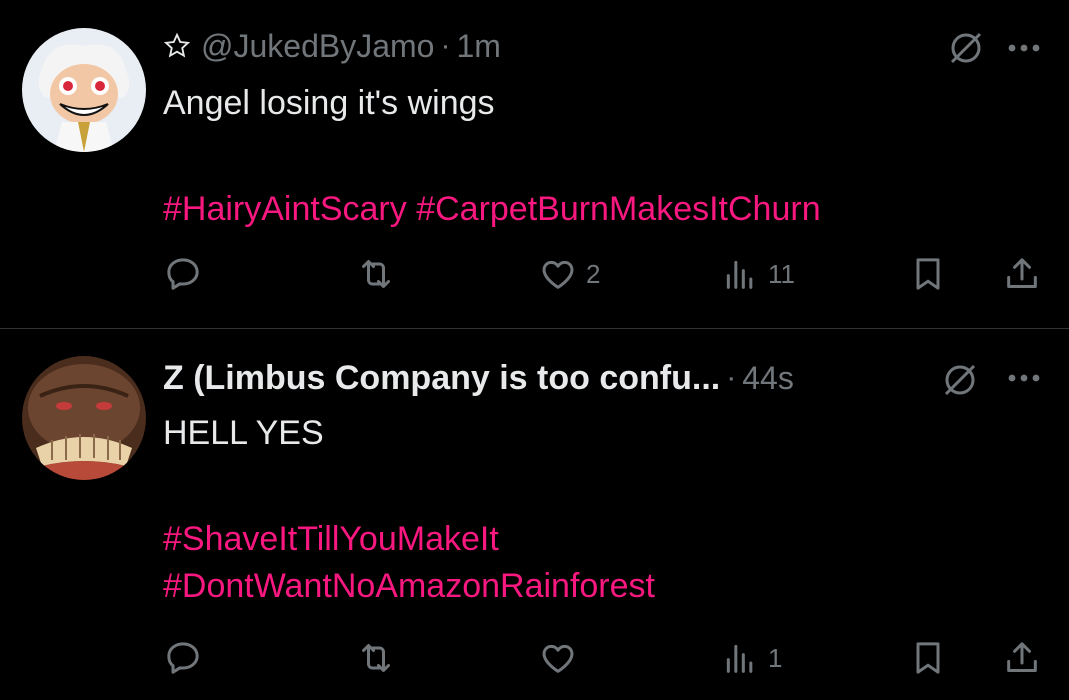  I want to click on like-button, so click(558, 658).